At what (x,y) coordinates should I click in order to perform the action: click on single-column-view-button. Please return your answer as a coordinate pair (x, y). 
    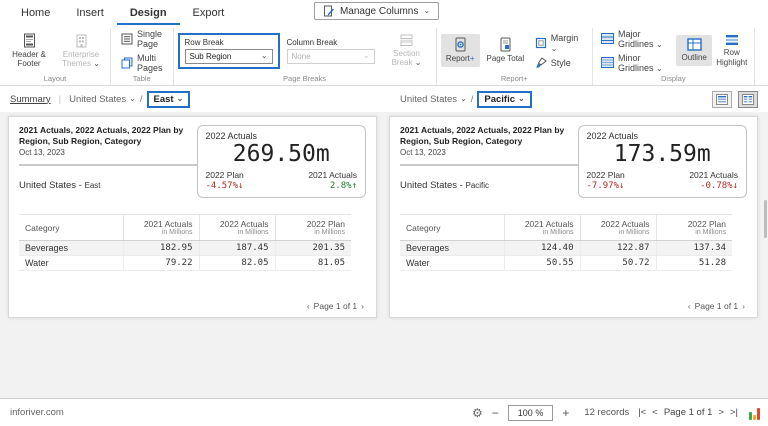
    Looking at the image, I should click on (722, 99).